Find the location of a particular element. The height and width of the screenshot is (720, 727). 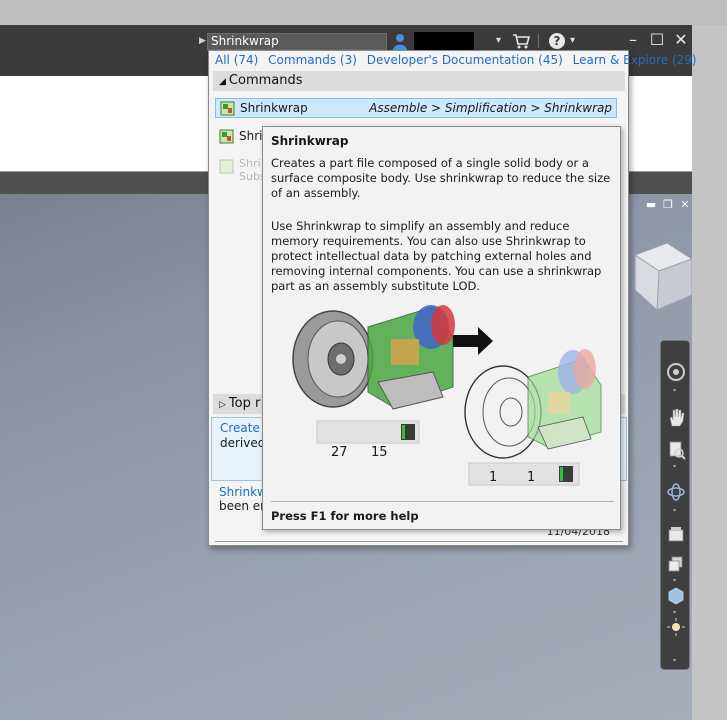

orbit-icon is located at coordinates (676, 492).